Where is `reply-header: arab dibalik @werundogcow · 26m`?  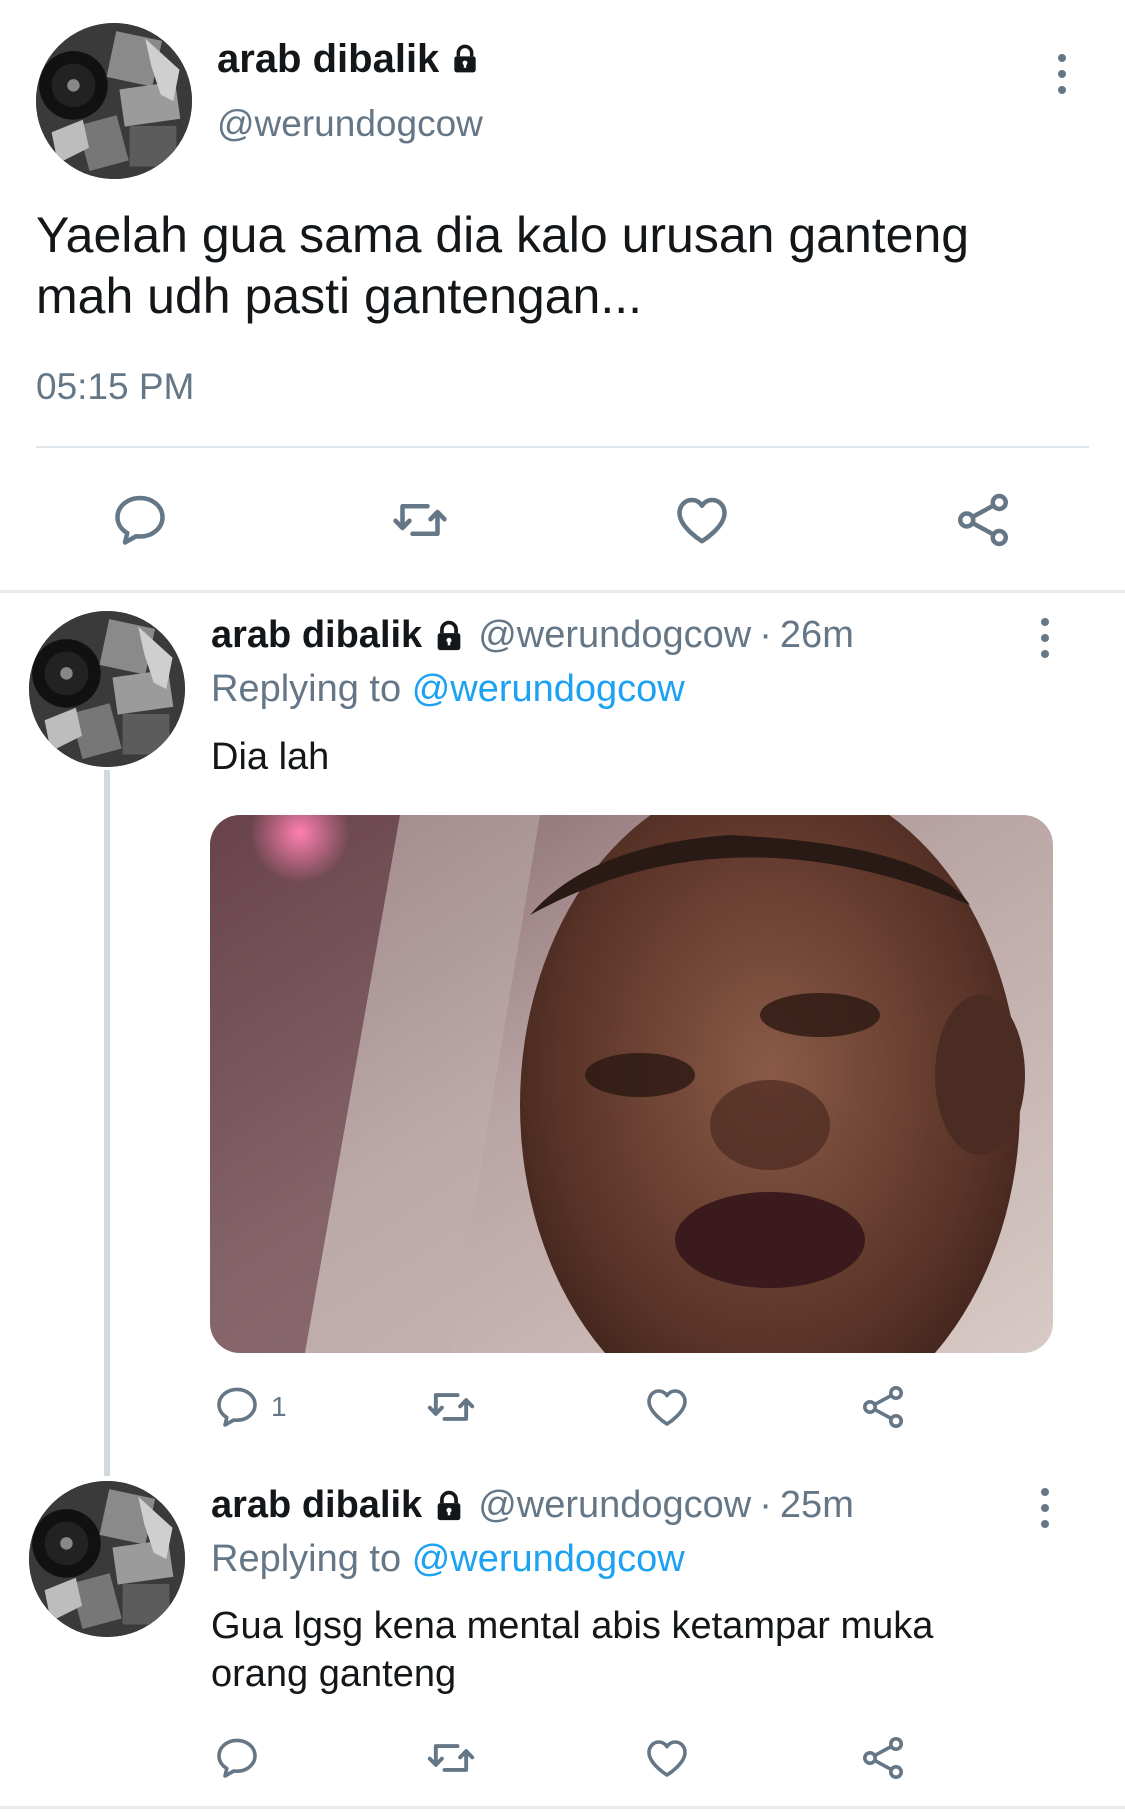
reply-header: arab dibalik @werundogcow · 26m is located at coordinates (532, 635).